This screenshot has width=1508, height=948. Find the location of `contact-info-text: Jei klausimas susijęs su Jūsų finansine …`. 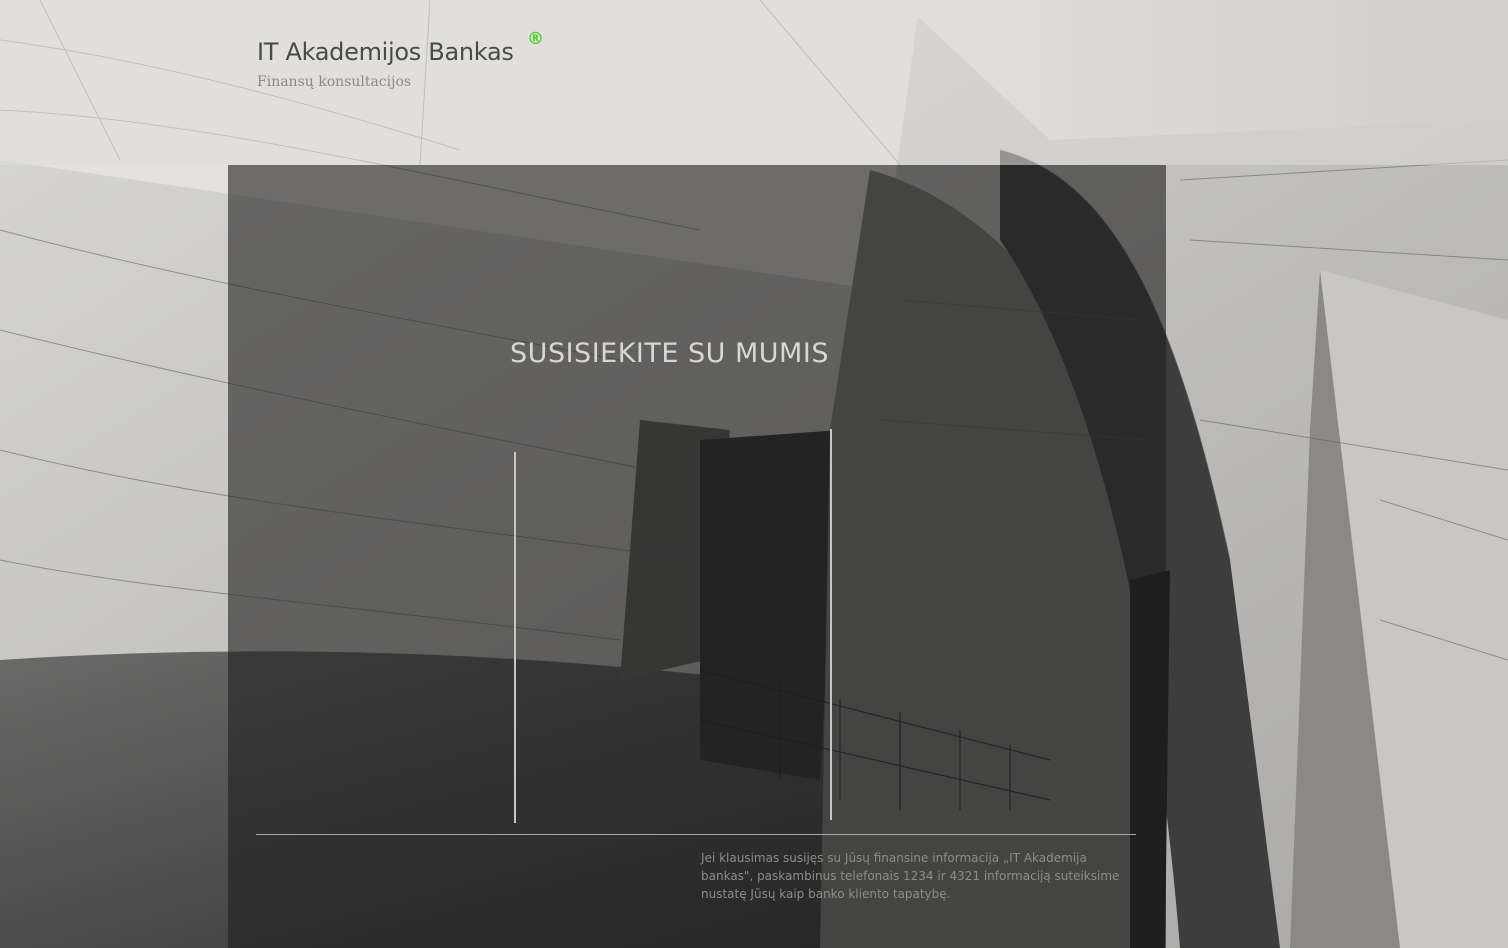

contact-info-text: Jei klausimas susijęs su Jūsų finansine … is located at coordinates (910, 876).